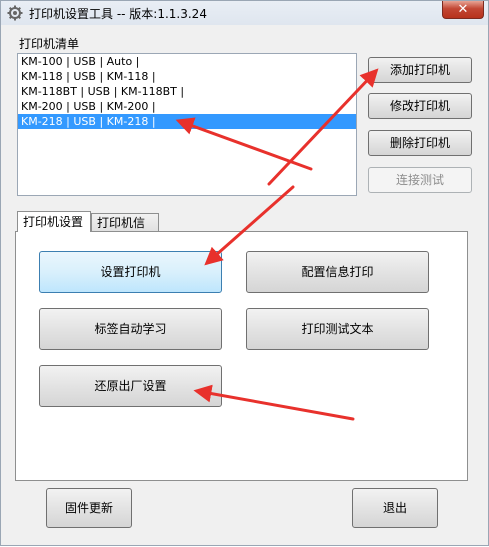 This screenshot has width=489, height=547. What do you see at coordinates (244, 13) in the screenshot?
I see `title-bar: 打印机设置工具 -- 版本:1.1.3.24 ✕` at bounding box center [244, 13].